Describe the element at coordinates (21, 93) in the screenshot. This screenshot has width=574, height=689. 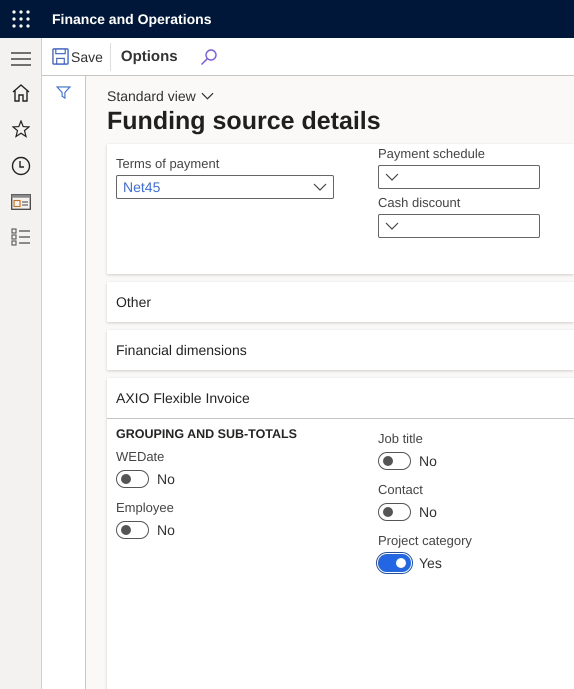
I see `home-icon` at that location.